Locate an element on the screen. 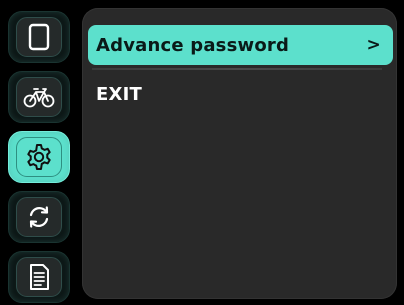  sidebar-item-bike-frame is located at coordinates (39, 97).